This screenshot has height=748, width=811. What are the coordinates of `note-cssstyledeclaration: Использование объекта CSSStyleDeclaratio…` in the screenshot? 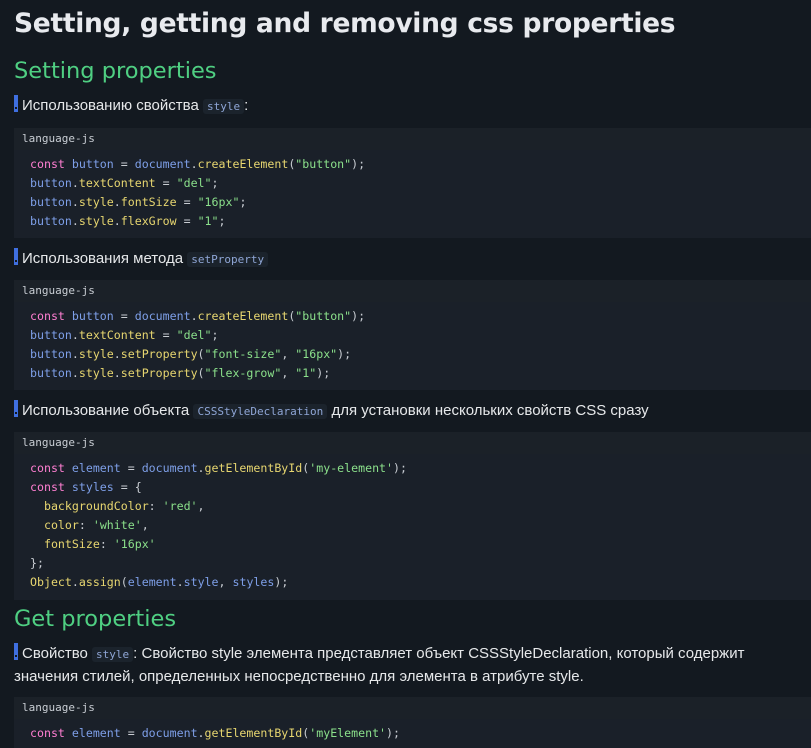 It's located at (406, 411).